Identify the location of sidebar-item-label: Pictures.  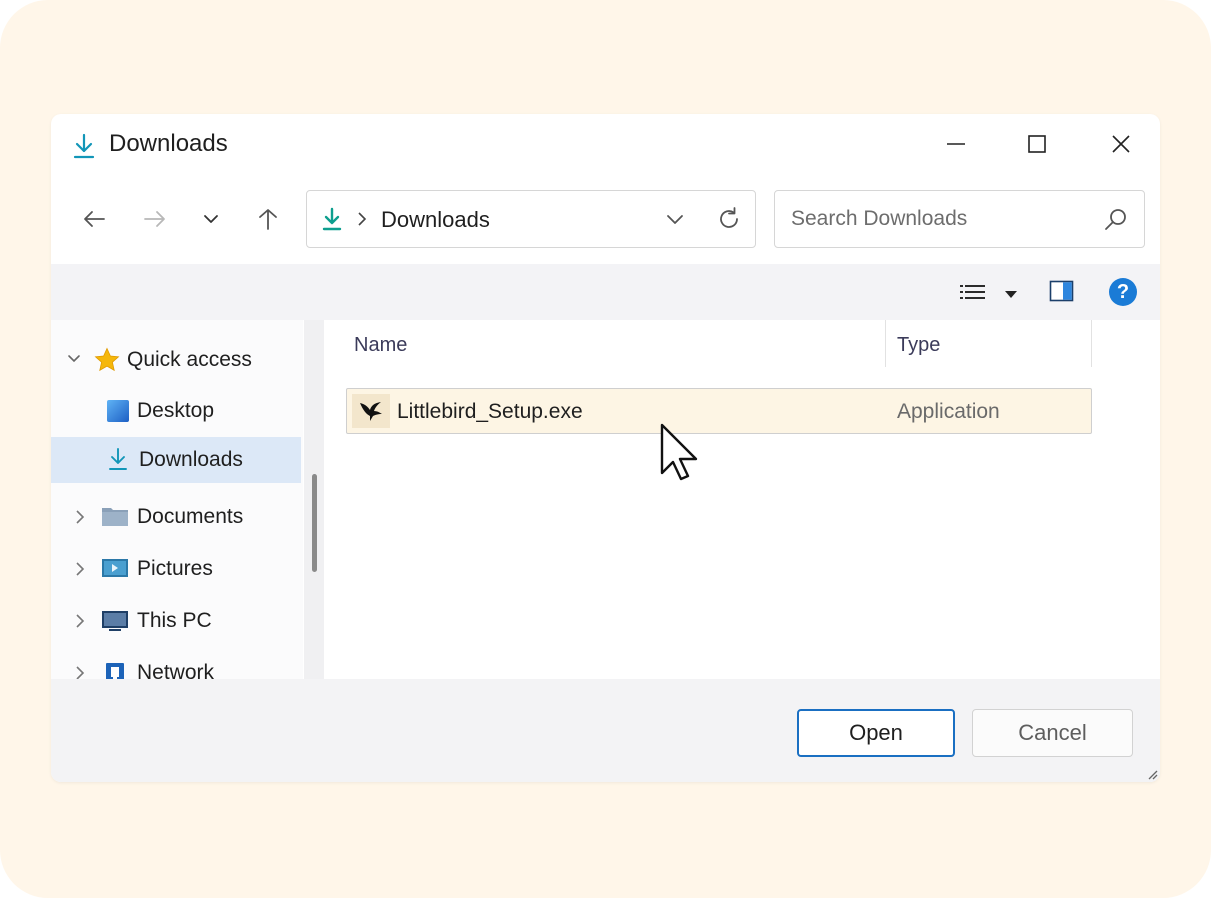
(175, 568).